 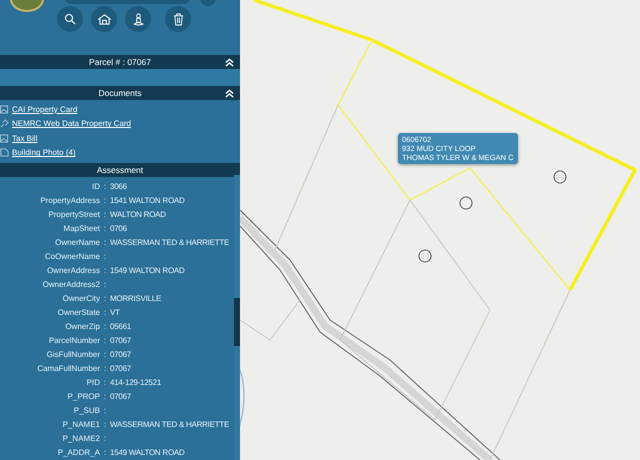 What do you see at coordinates (121, 326) in the screenshot?
I see `field-value: 05661` at bounding box center [121, 326].